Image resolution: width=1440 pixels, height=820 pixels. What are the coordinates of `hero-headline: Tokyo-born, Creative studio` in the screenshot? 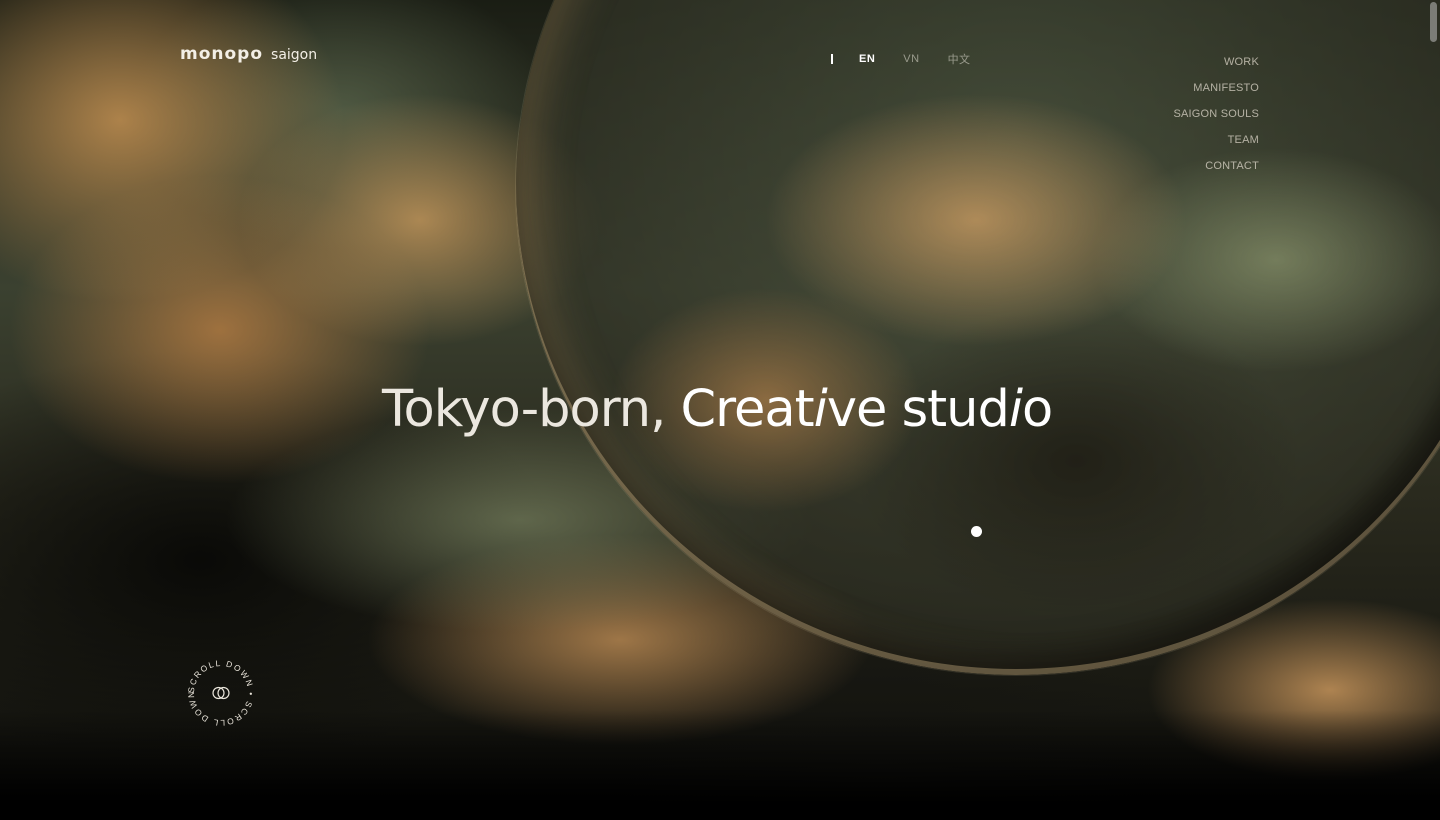 It's located at (717, 409).